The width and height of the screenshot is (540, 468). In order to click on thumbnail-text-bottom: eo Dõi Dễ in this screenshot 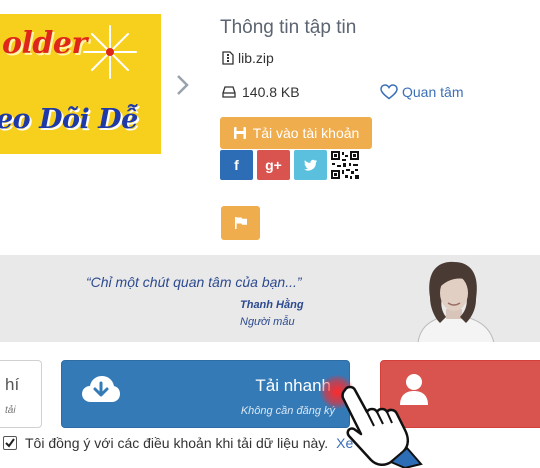, I will do `click(69, 119)`.